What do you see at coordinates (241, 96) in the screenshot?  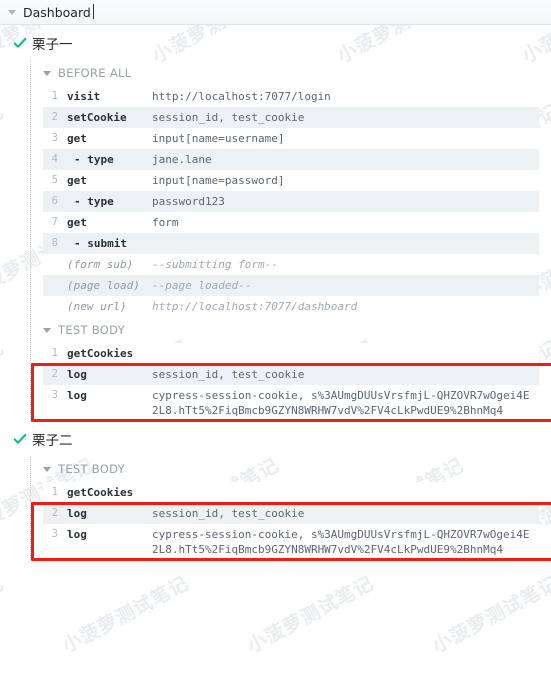 I see `command-message: http://localhost:7077/login` at bounding box center [241, 96].